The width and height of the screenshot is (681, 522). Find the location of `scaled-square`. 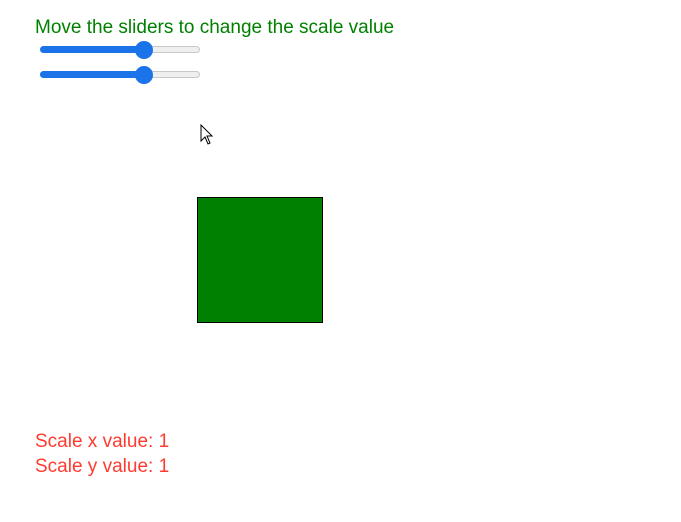

scaled-square is located at coordinates (260, 260).